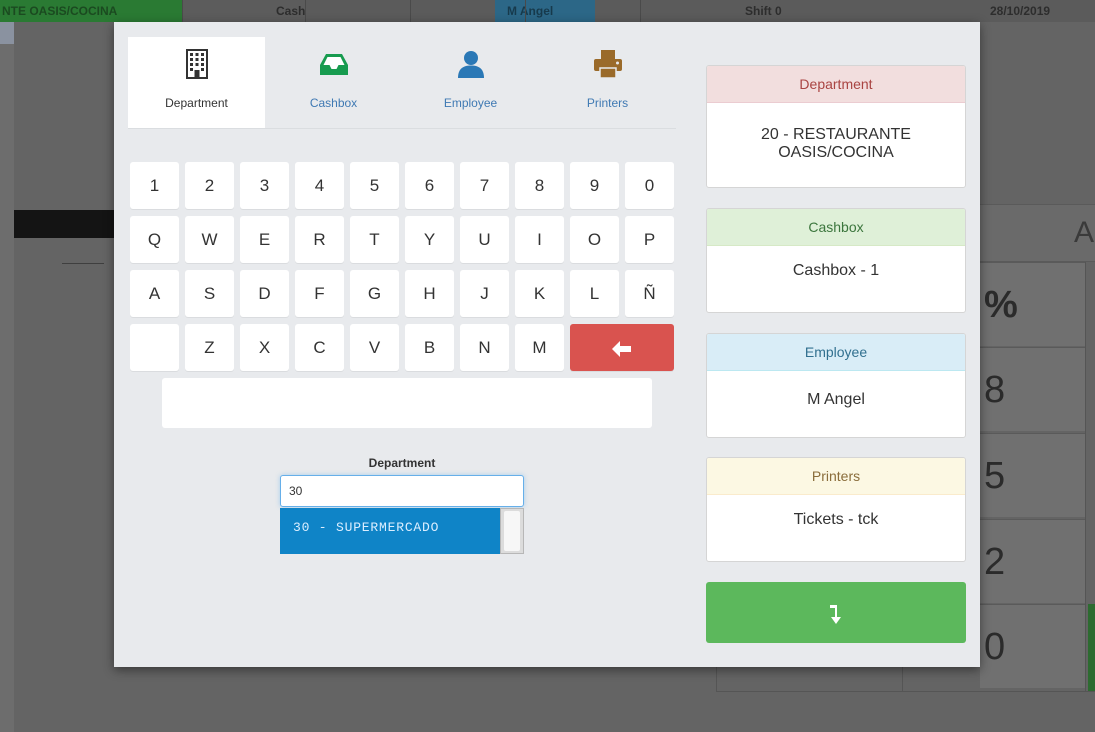 This screenshot has width=1095, height=732. I want to click on key-i: I, so click(539, 239).